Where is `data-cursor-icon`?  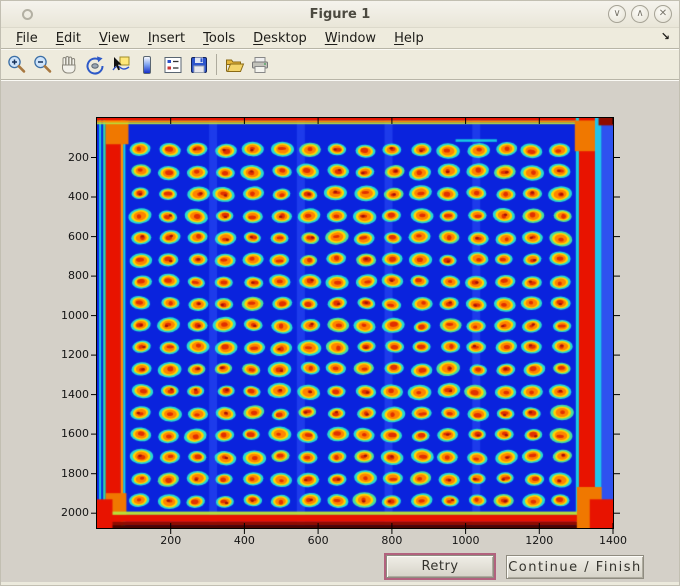
data-cursor-icon is located at coordinates (121, 65).